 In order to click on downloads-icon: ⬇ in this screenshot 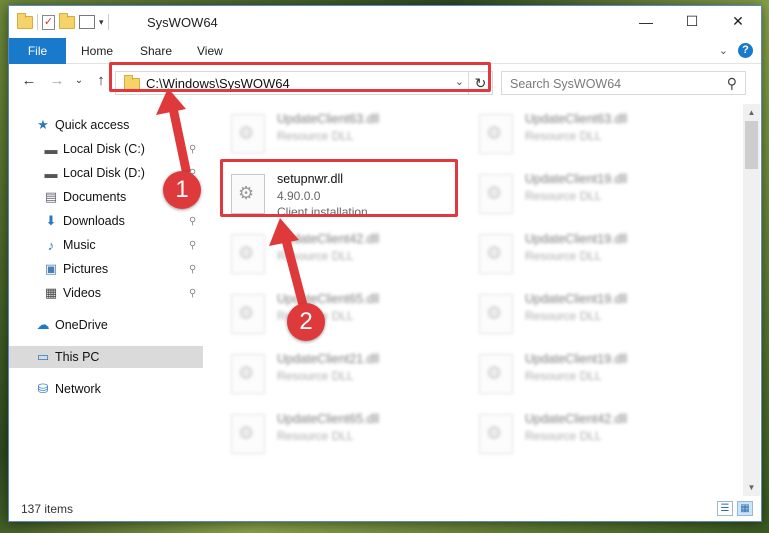, I will do `click(51, 220)`.